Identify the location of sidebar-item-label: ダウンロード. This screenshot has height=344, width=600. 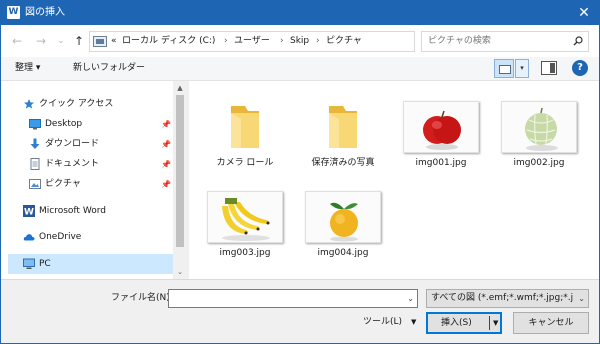
(72, 144).